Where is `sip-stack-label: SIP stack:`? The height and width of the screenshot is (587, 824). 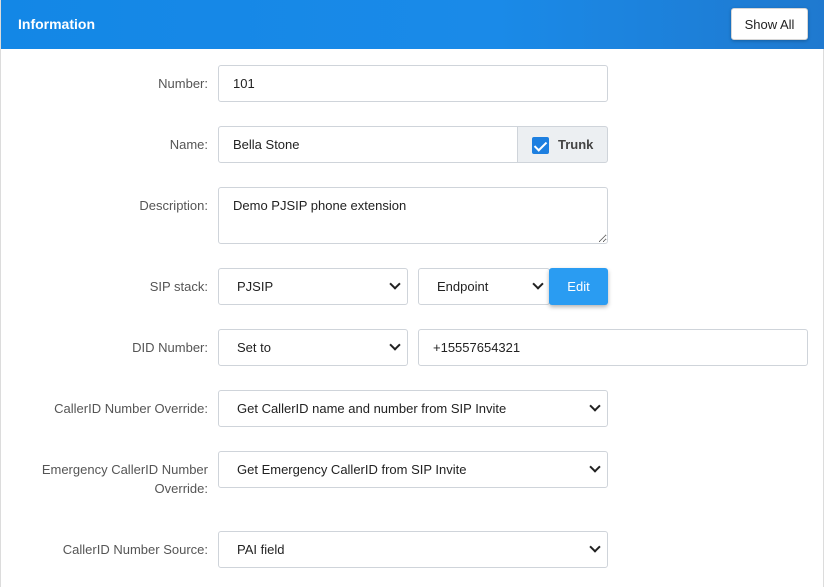
sip-stack-label: SIP stack: is located at coordinates (178, 286).